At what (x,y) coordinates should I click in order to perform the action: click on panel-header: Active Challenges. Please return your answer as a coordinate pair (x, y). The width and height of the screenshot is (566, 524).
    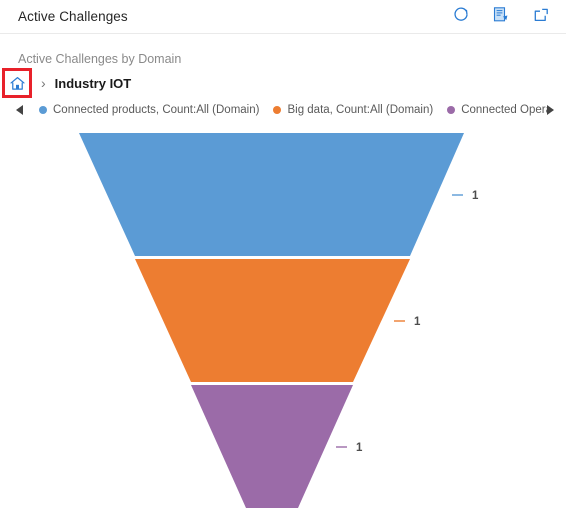
    Looking at the image, I should click on (283, 17).